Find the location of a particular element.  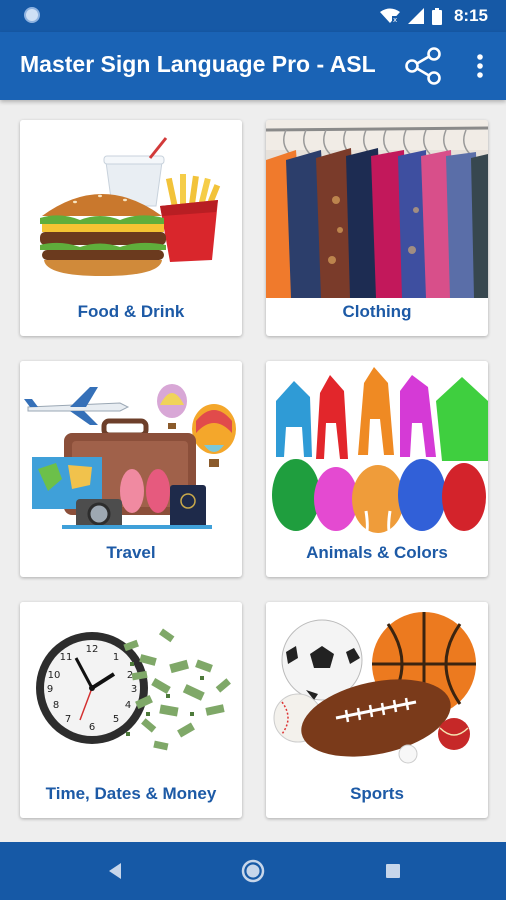

wifi-icon: x is located at coordinates (389, 16).